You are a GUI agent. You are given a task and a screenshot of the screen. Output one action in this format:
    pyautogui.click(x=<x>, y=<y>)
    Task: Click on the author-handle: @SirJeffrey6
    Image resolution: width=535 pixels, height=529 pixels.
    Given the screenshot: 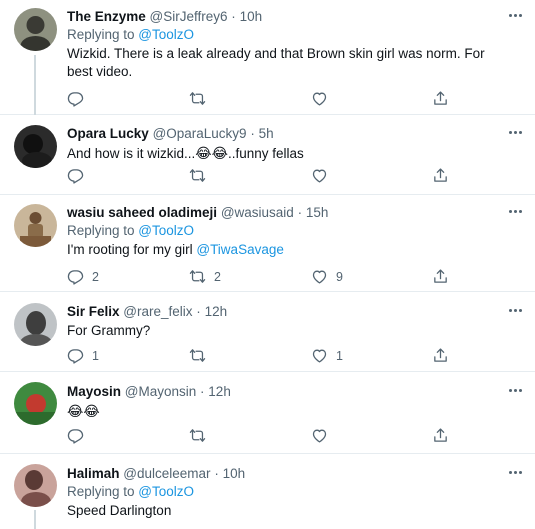 What is the action you would take?
    pyautogui.click(x=189, y=16)
    